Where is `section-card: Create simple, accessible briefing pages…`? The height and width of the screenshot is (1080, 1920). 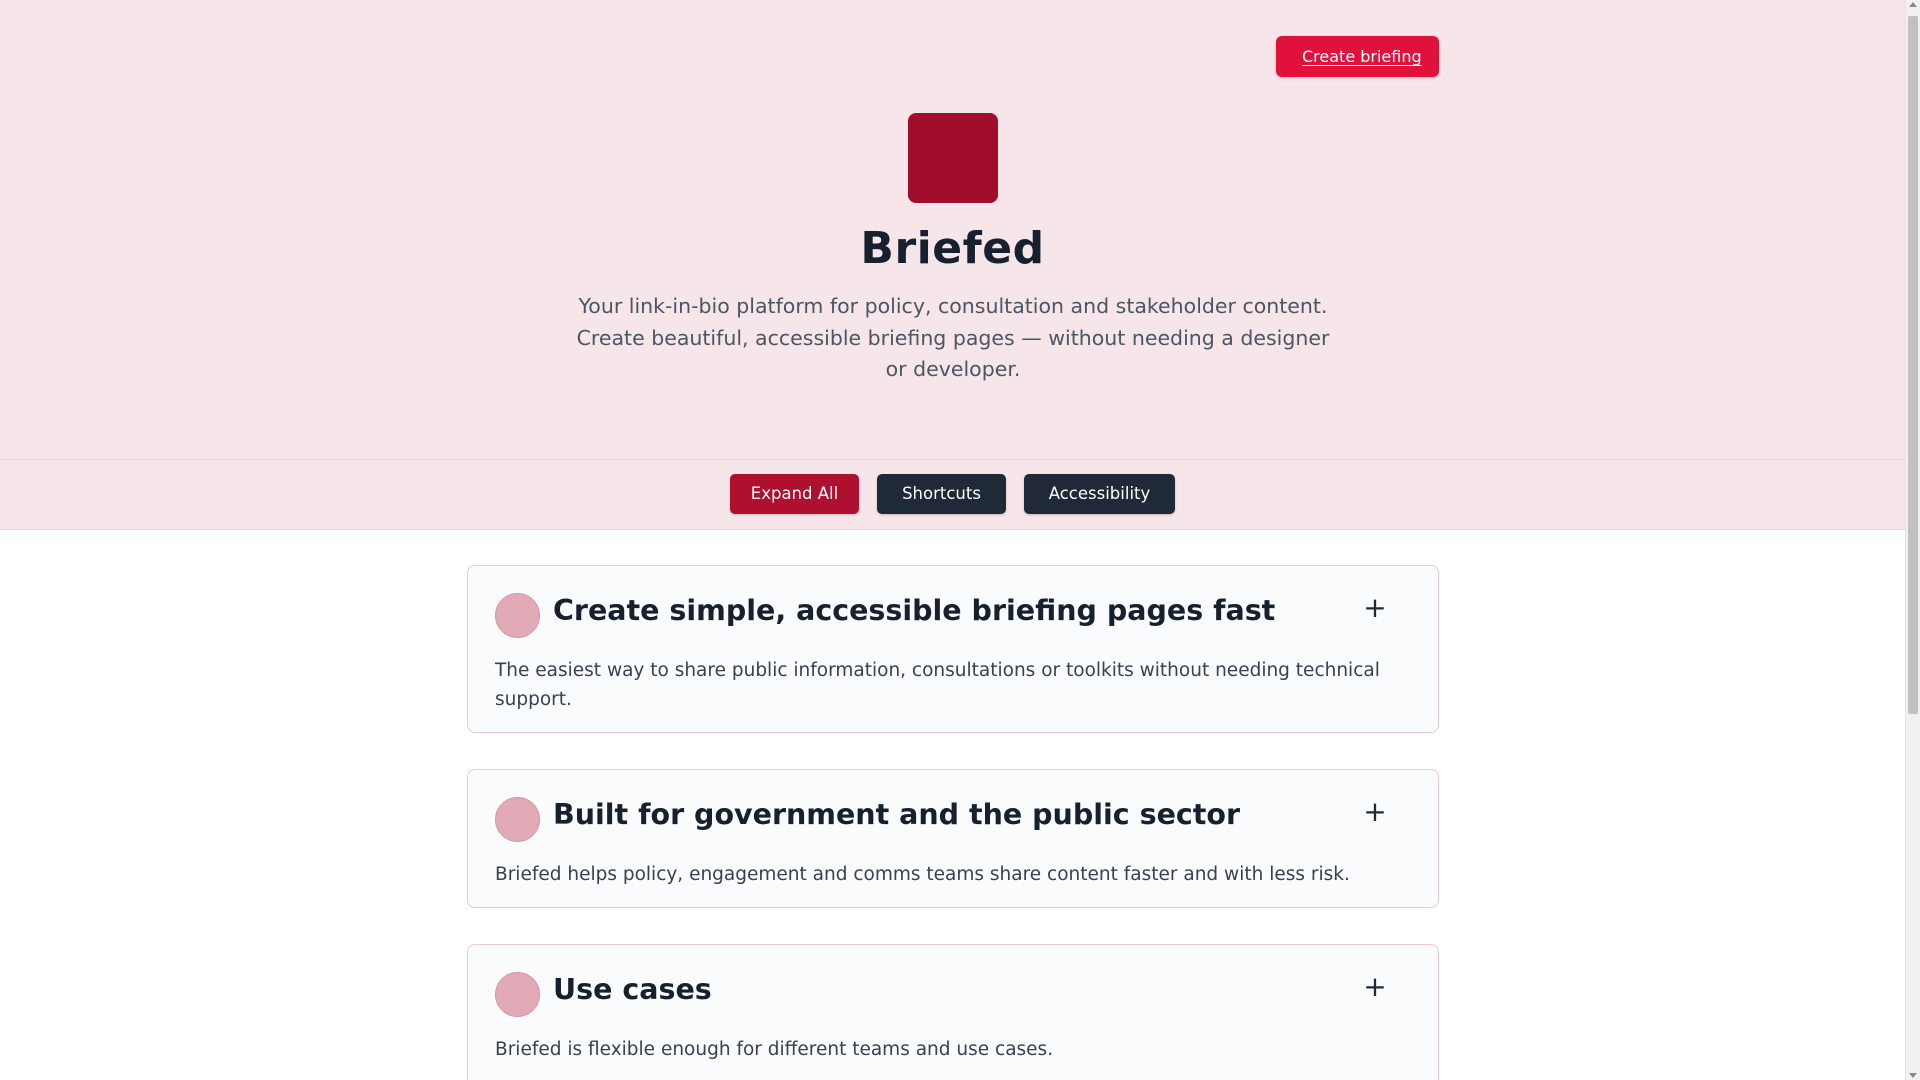
section-card: Create simple, accessible briefing pages… is located at coordinates (953, 649).